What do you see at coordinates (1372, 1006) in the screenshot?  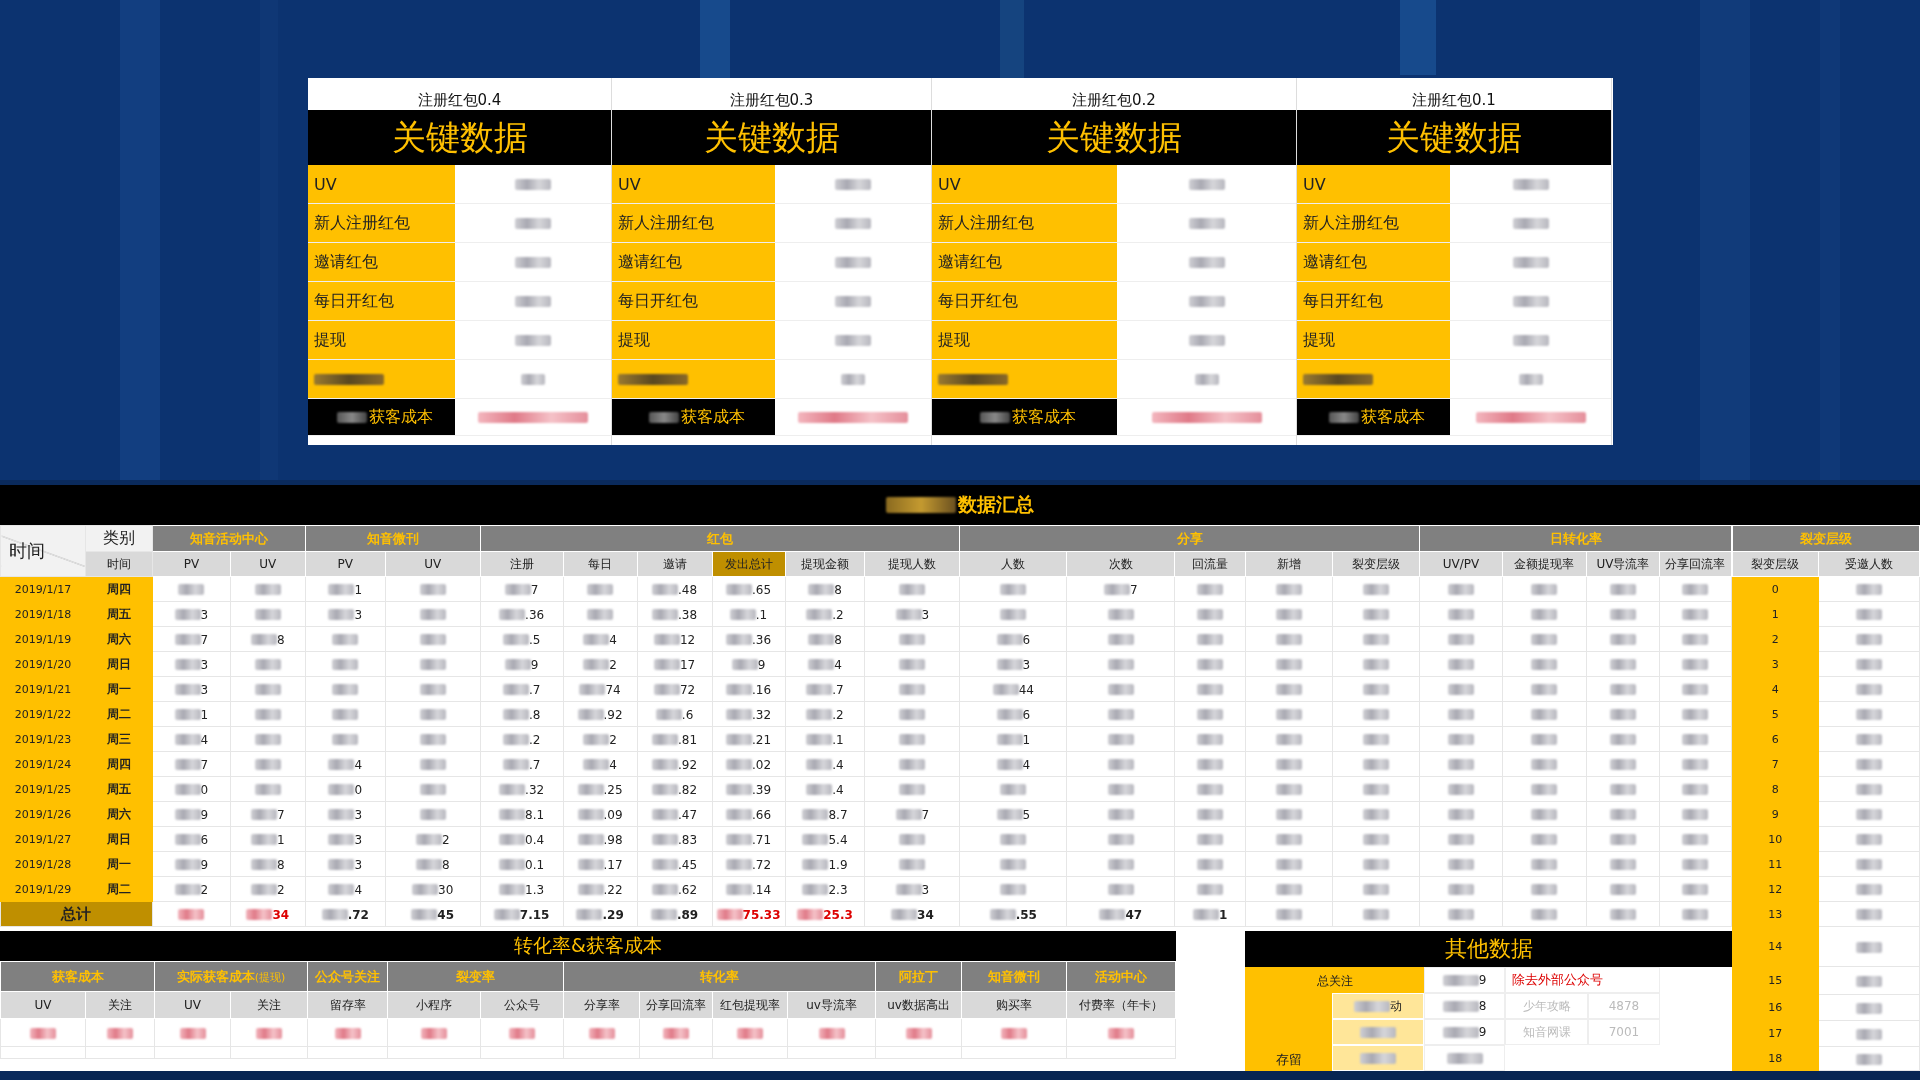 I see `blurred-label` at bounding box center [1372, 1006].